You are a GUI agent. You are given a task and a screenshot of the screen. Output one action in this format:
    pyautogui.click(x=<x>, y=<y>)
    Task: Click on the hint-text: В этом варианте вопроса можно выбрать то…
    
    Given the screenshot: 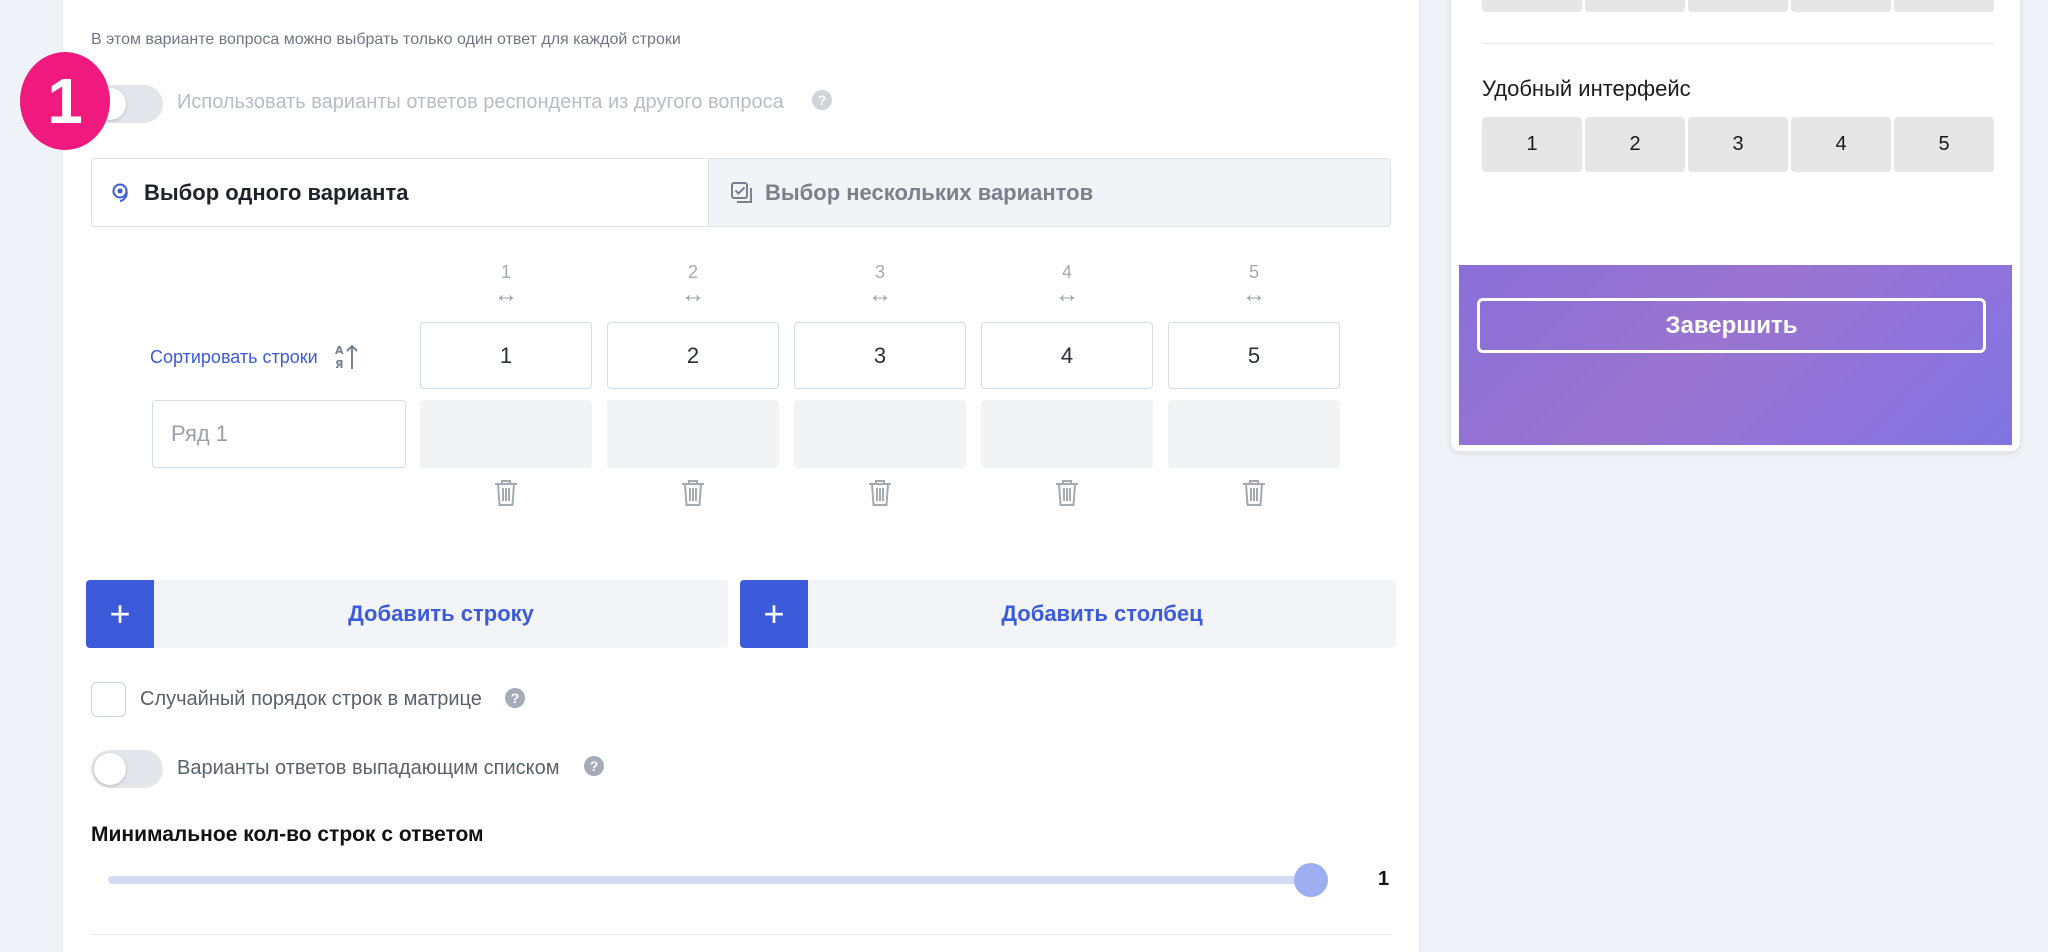 What is the action you would take?
    pyautogui.click(x=386, y=39)
    